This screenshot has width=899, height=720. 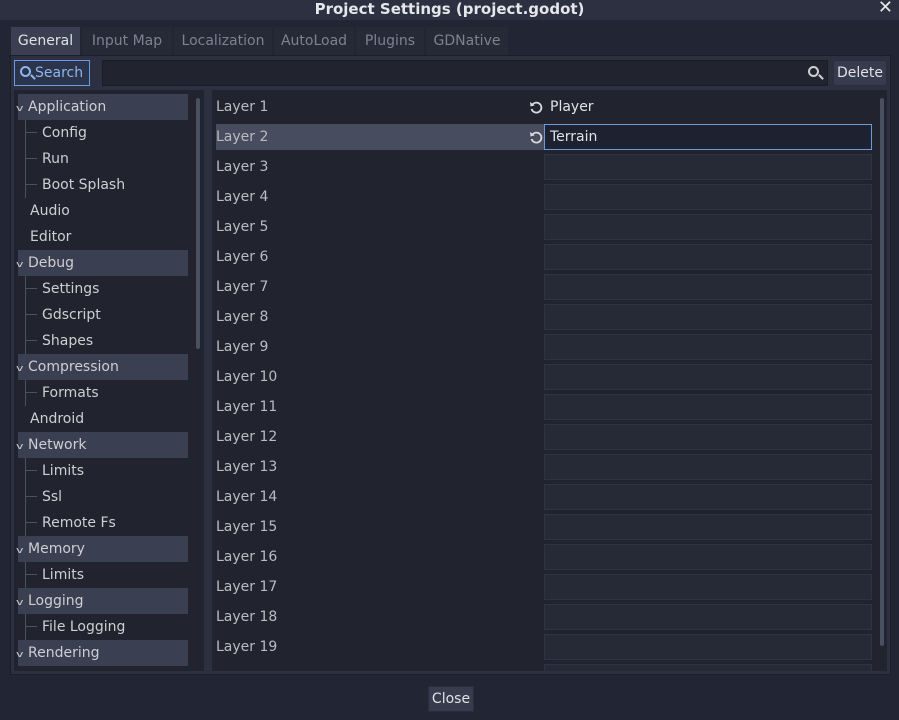 What do you see at coordinates (52, 73) in the screenshot?
I see `search-button: Search` at bounding box center [52, 73].